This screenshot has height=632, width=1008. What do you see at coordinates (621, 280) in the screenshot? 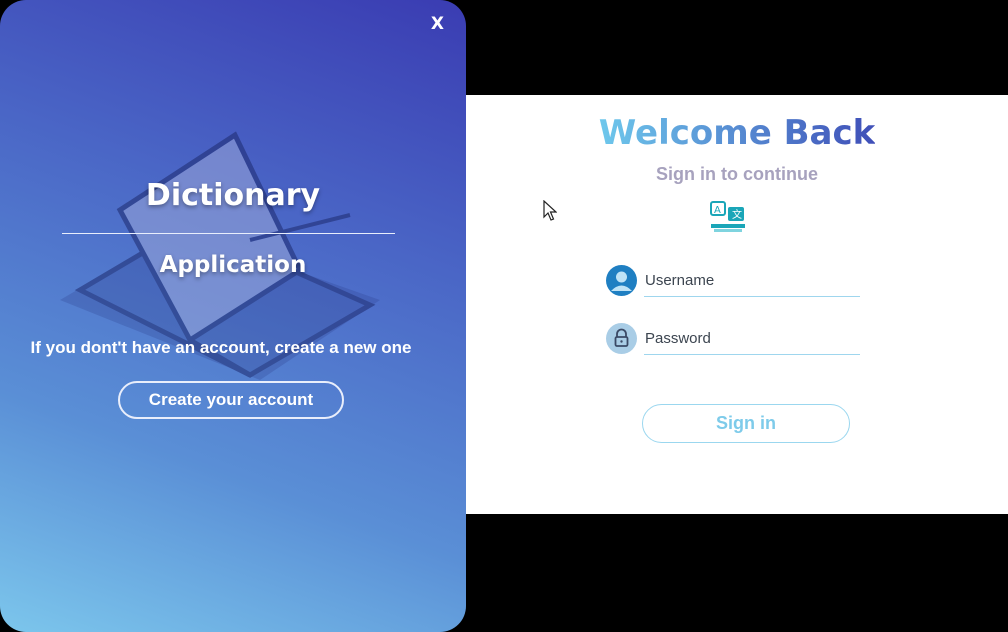
I see `user-icon` at bounding box center [621, 280].